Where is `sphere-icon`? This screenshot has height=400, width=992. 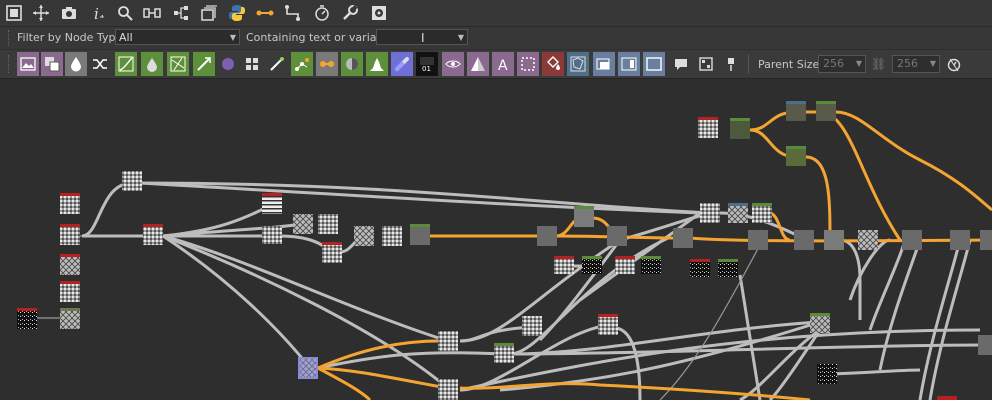
sphere-icon is located at coordinates (352, 64).